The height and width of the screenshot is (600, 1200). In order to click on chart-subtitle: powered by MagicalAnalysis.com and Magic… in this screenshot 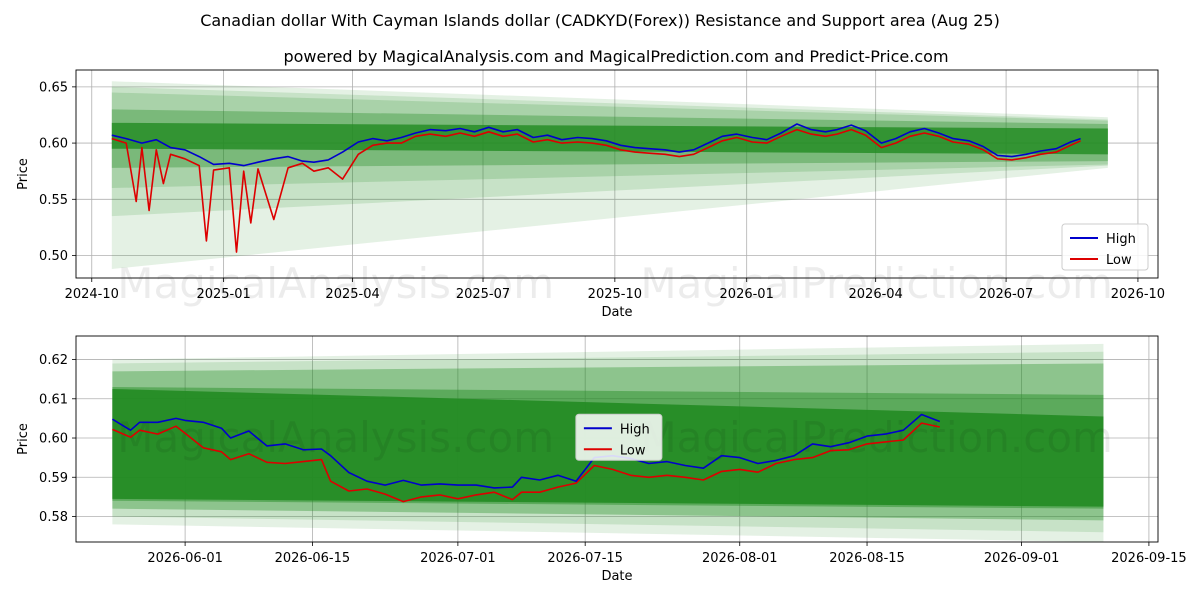, I will do `click(615, 56)`.